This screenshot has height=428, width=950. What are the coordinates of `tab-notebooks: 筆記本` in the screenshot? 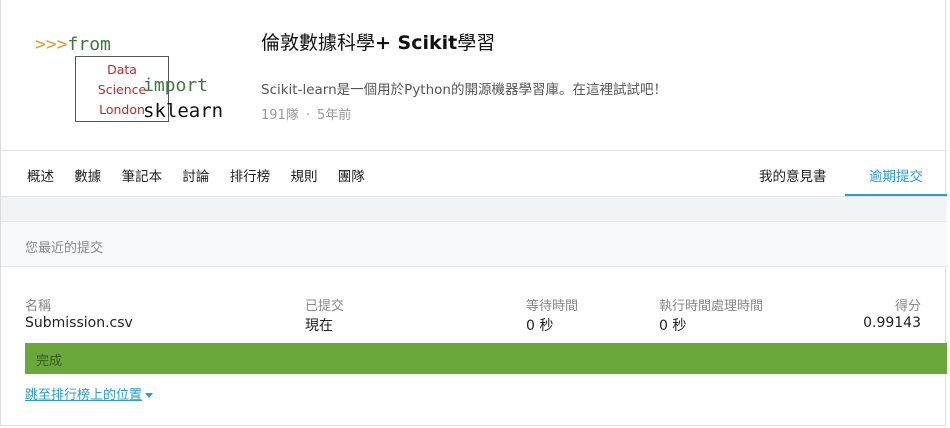 It's located at (142, 177).